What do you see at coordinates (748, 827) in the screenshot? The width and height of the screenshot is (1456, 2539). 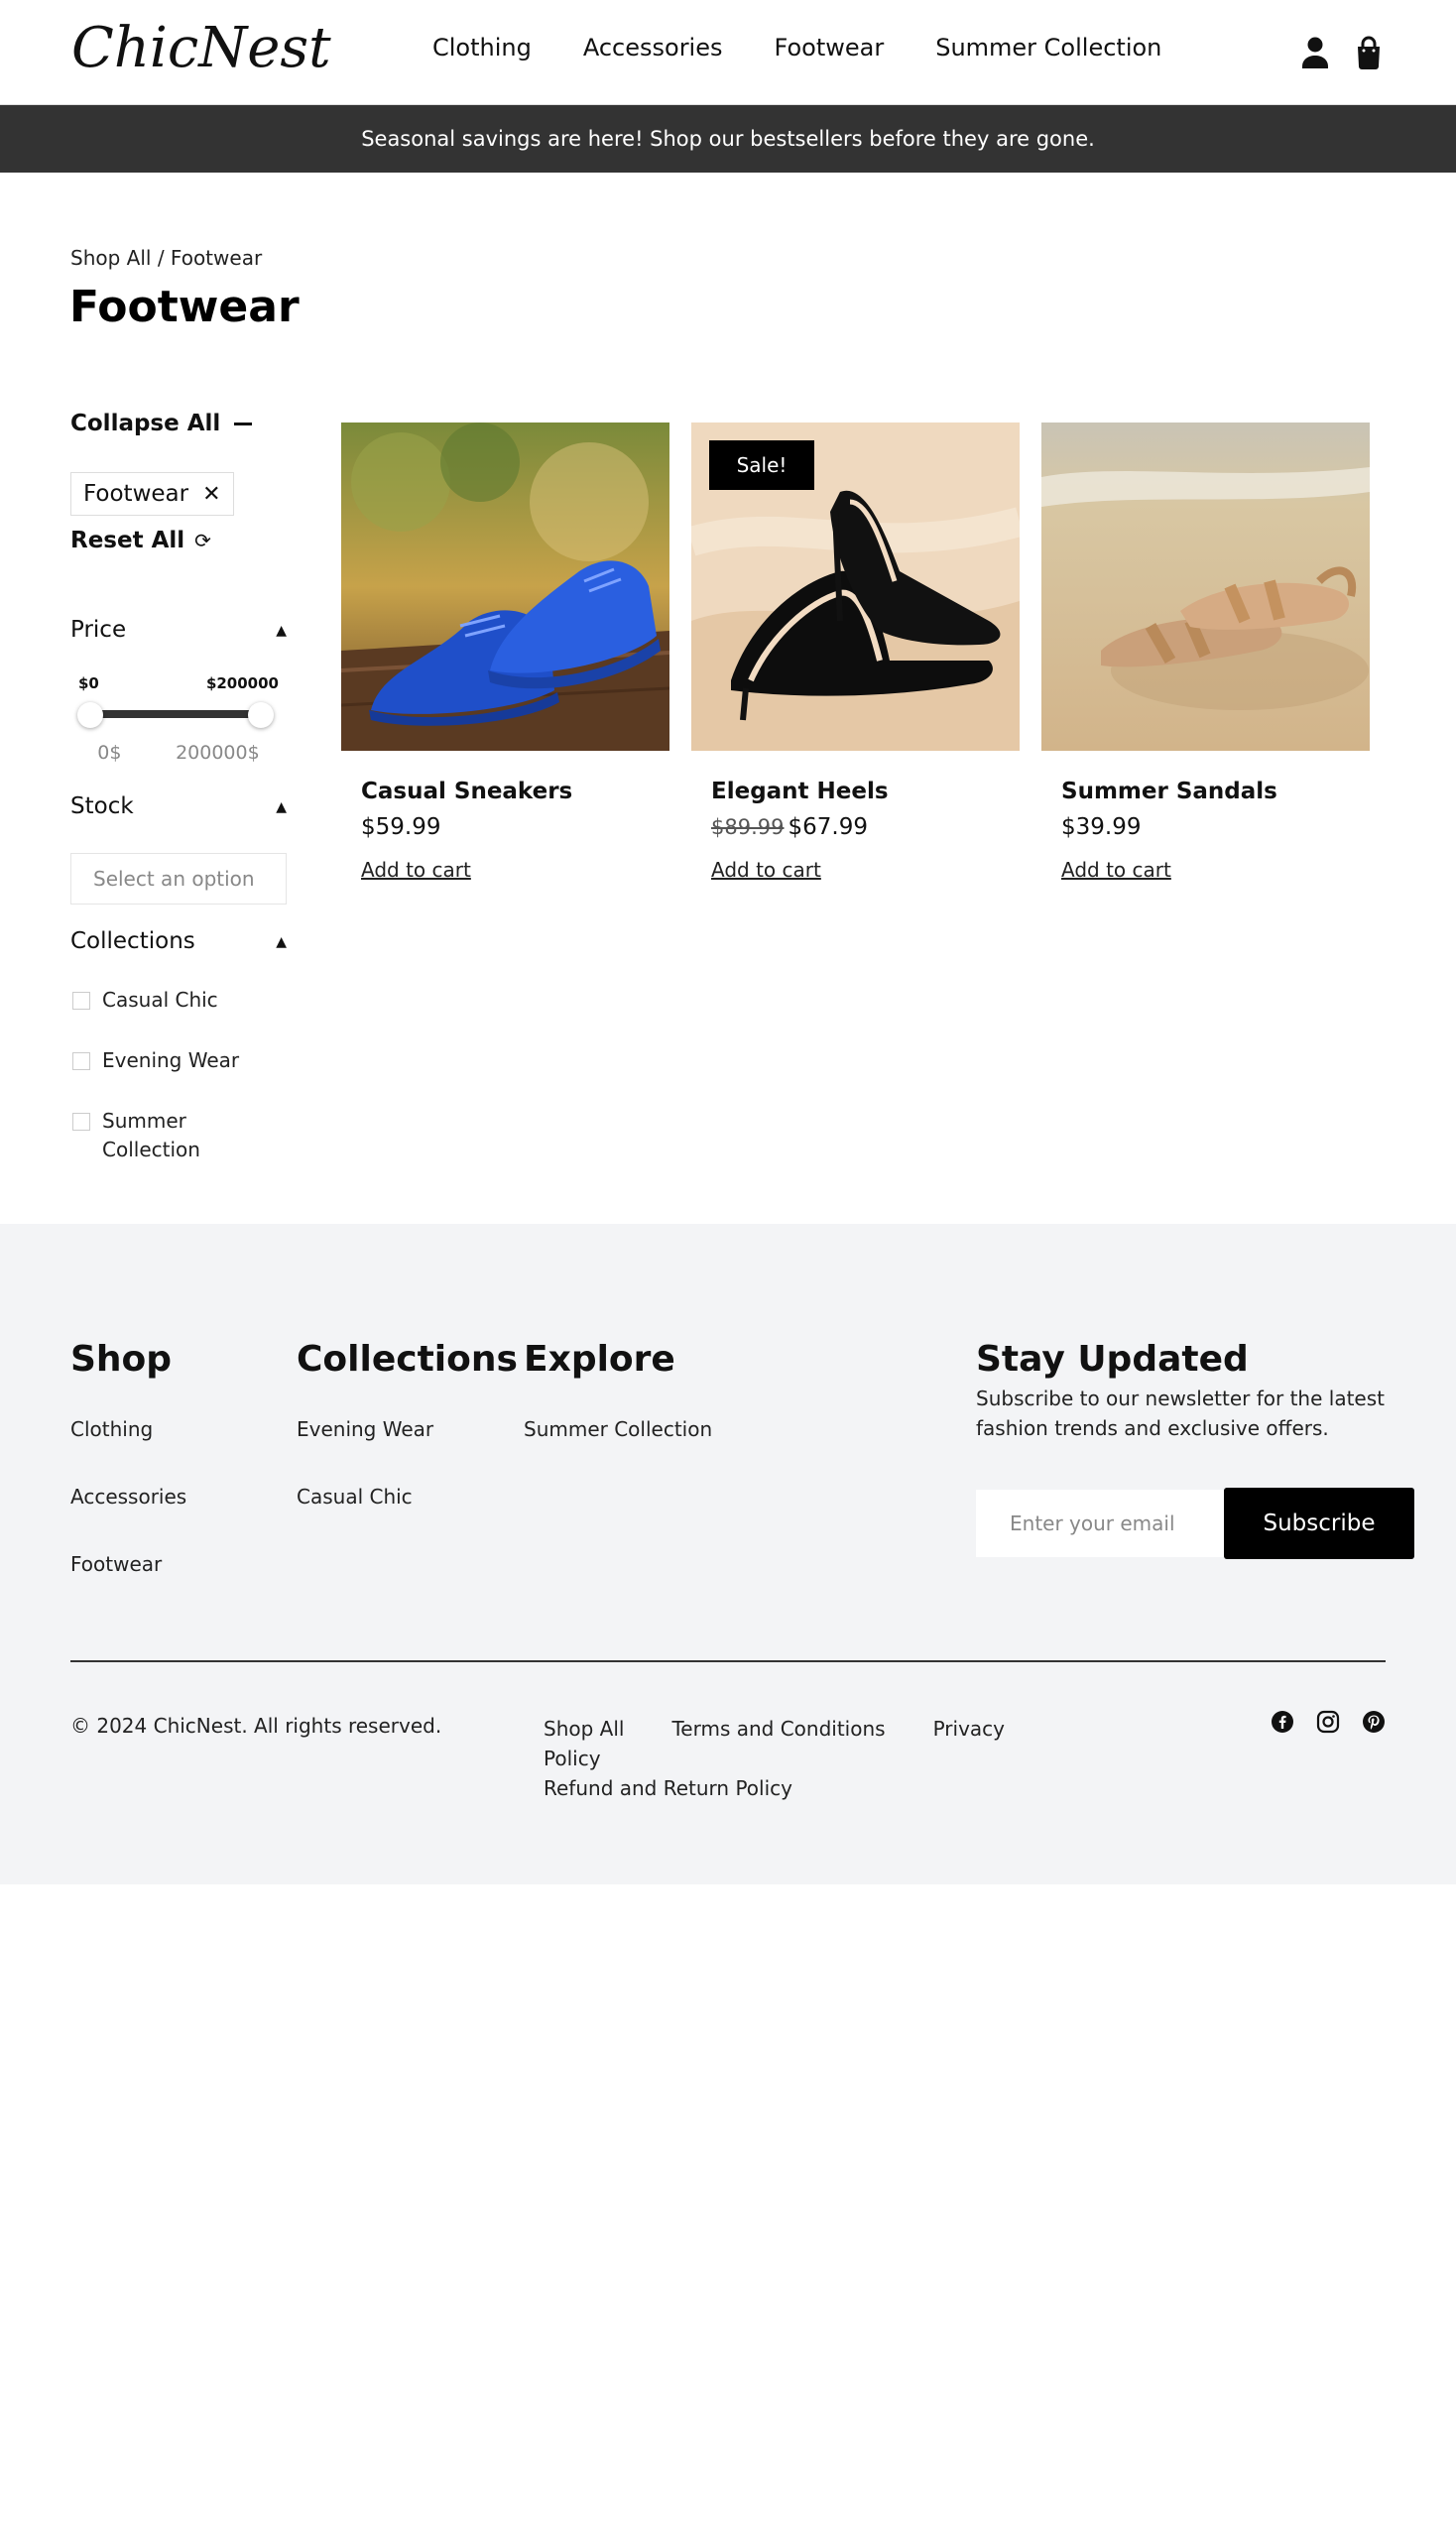 I see `product-original-price: $89.99` at bounding box center [748, 827].